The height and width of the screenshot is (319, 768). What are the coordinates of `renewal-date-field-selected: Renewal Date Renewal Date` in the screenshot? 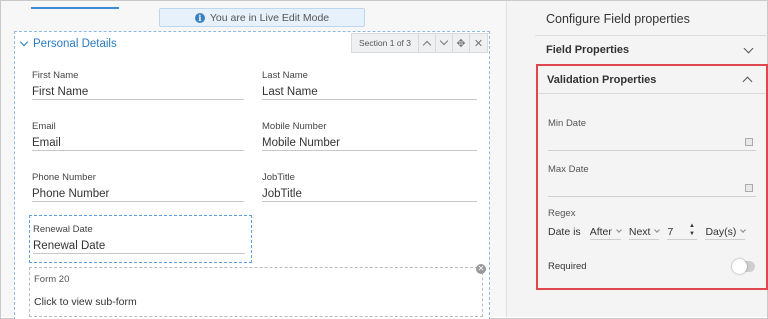 It's located at (140, 239).